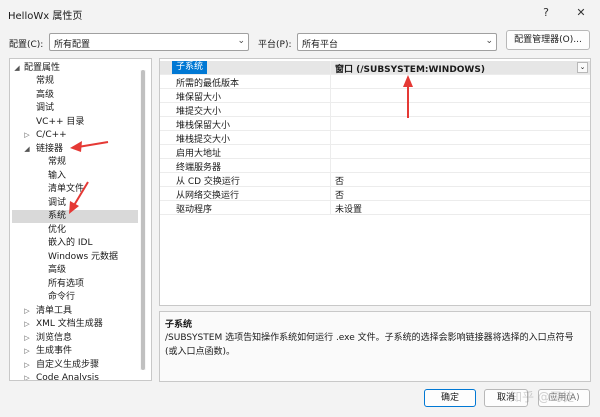 Image resolution: width=600 pixels, height=417 pixels. I want to click on tree-item-custom-build-step: ▷ 自定义生成步骤, so click(80, 365).